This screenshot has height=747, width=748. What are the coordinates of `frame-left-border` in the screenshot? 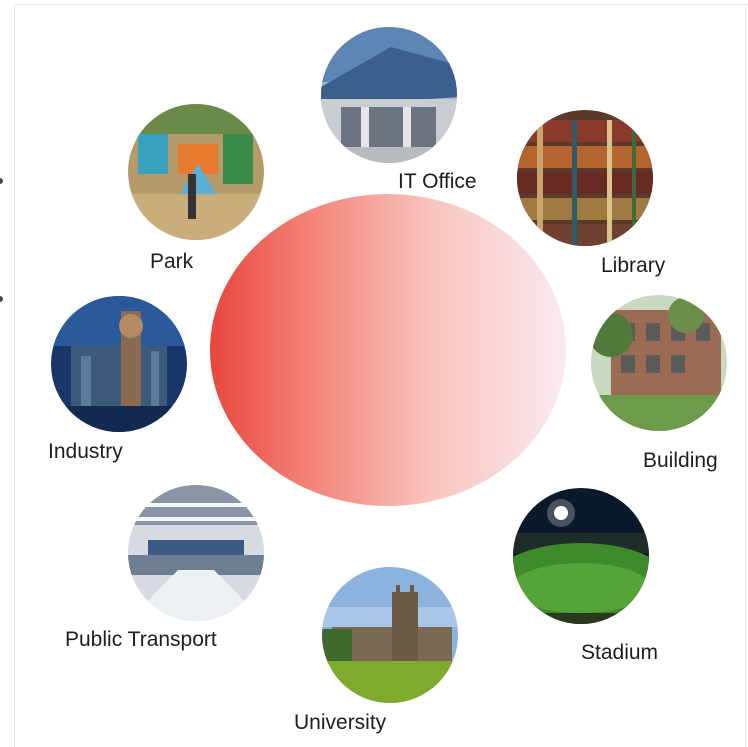 It's located at (14, 375).